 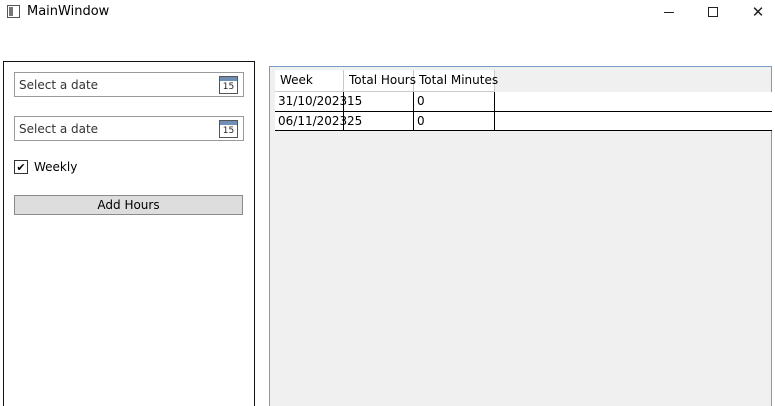 I want to click on cell-week: 06/11/2023, so click(x=311, y=121).